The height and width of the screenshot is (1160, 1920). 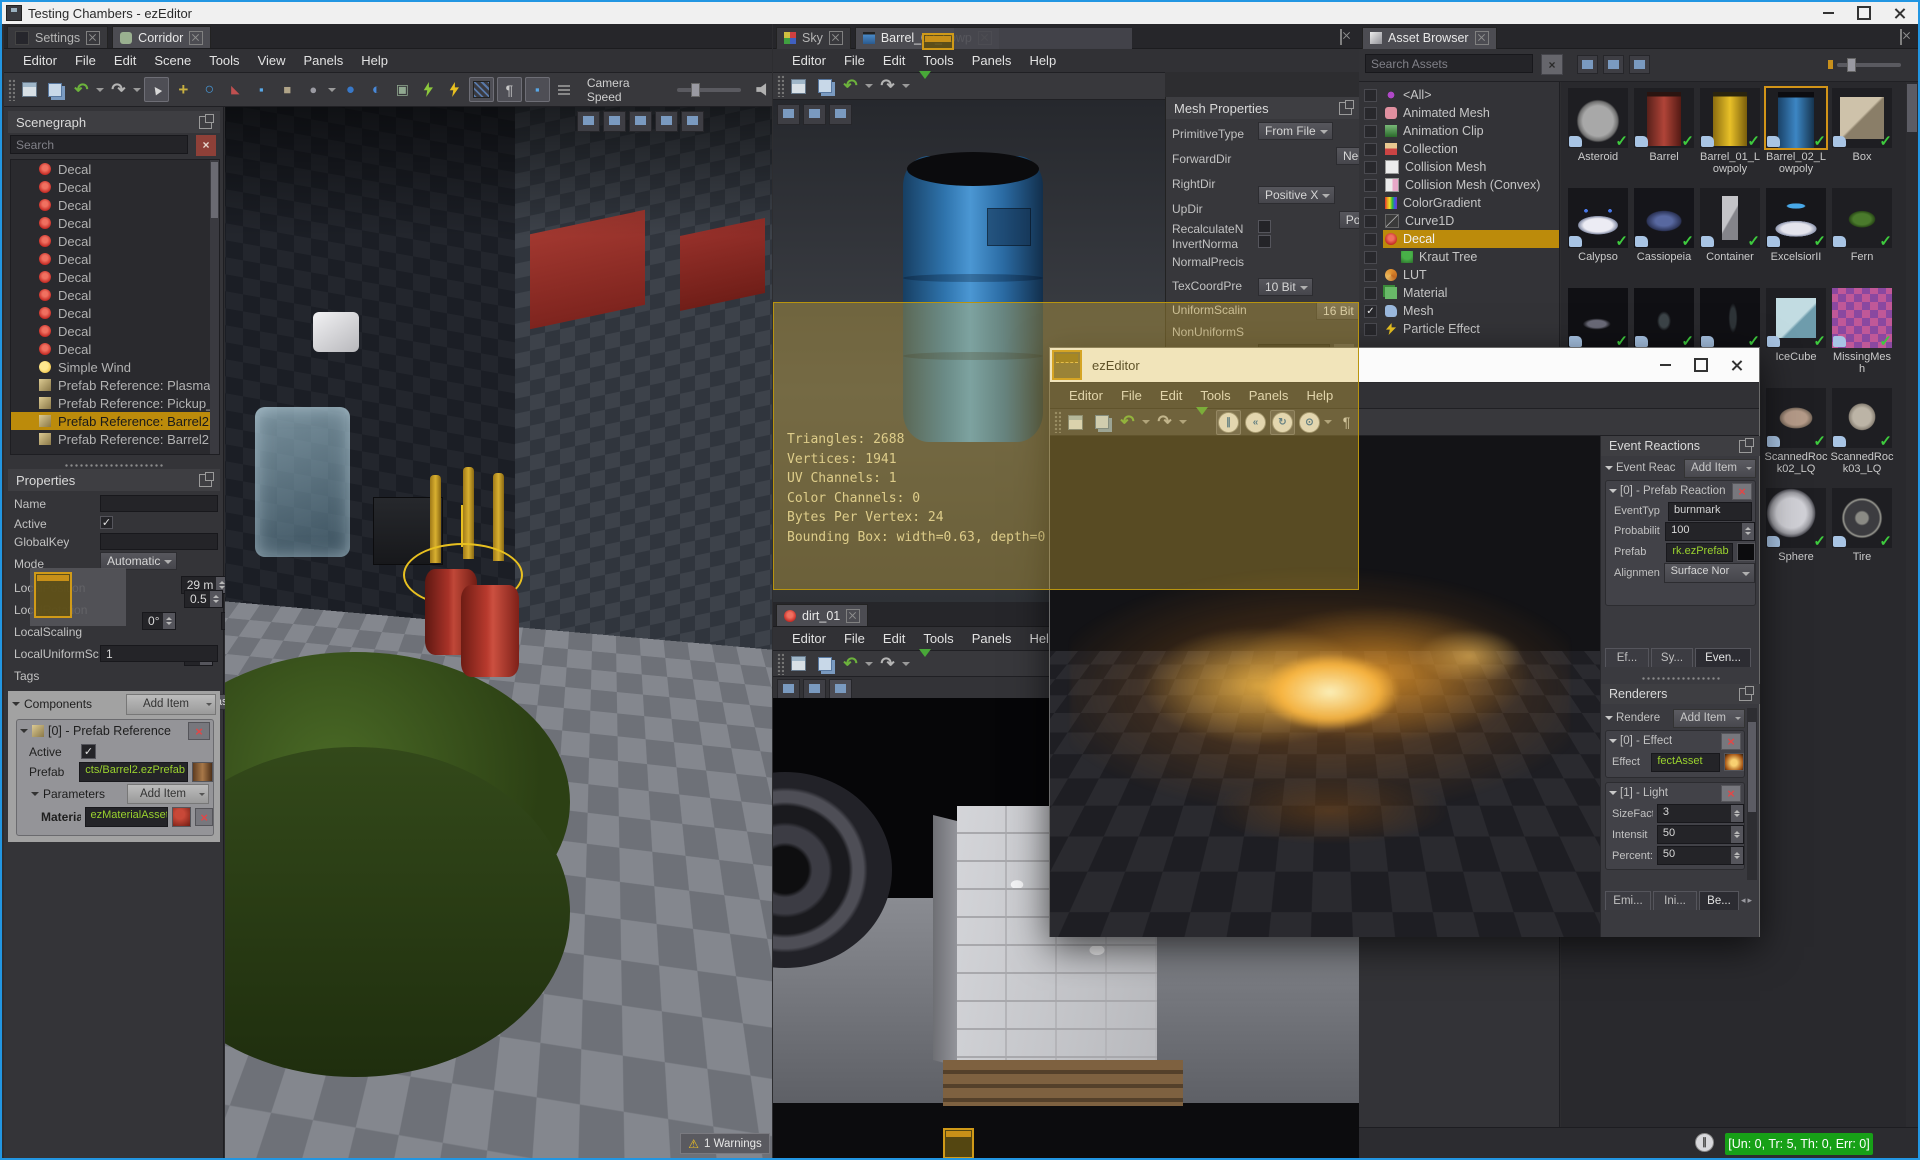 What do you see at coordinates (588, 121) in the screenshot?
I see `viewport-camera-icon` at bounding box center [588, 121].